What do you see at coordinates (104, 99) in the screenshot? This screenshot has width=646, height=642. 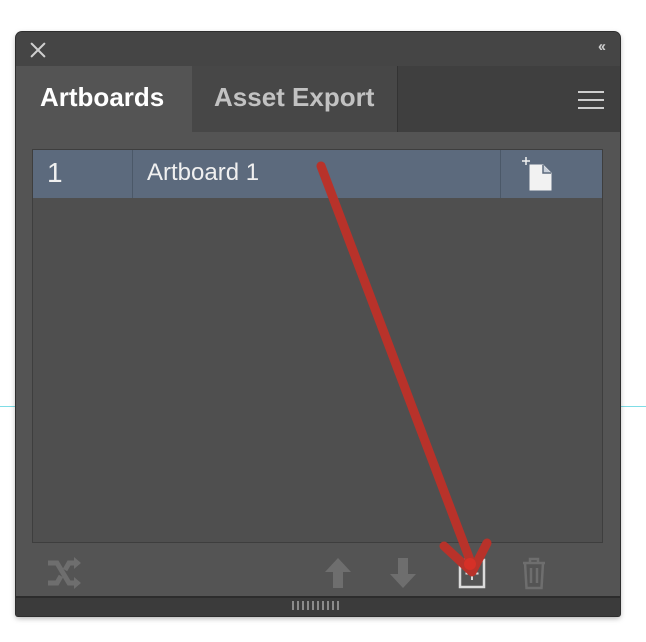 I see `tab-artboards: Artboards` at bounding box center [104, 99].